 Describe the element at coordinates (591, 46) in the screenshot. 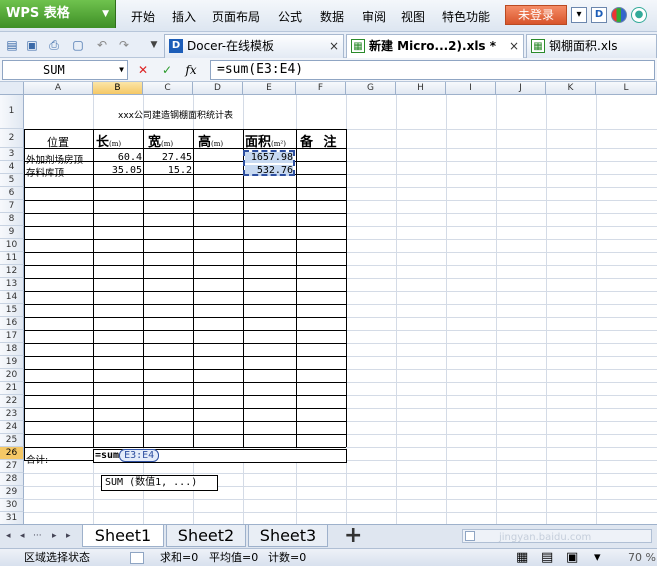

I see `tab-steel-shed-area: ▦ 钢棚面积.xls` at that location.